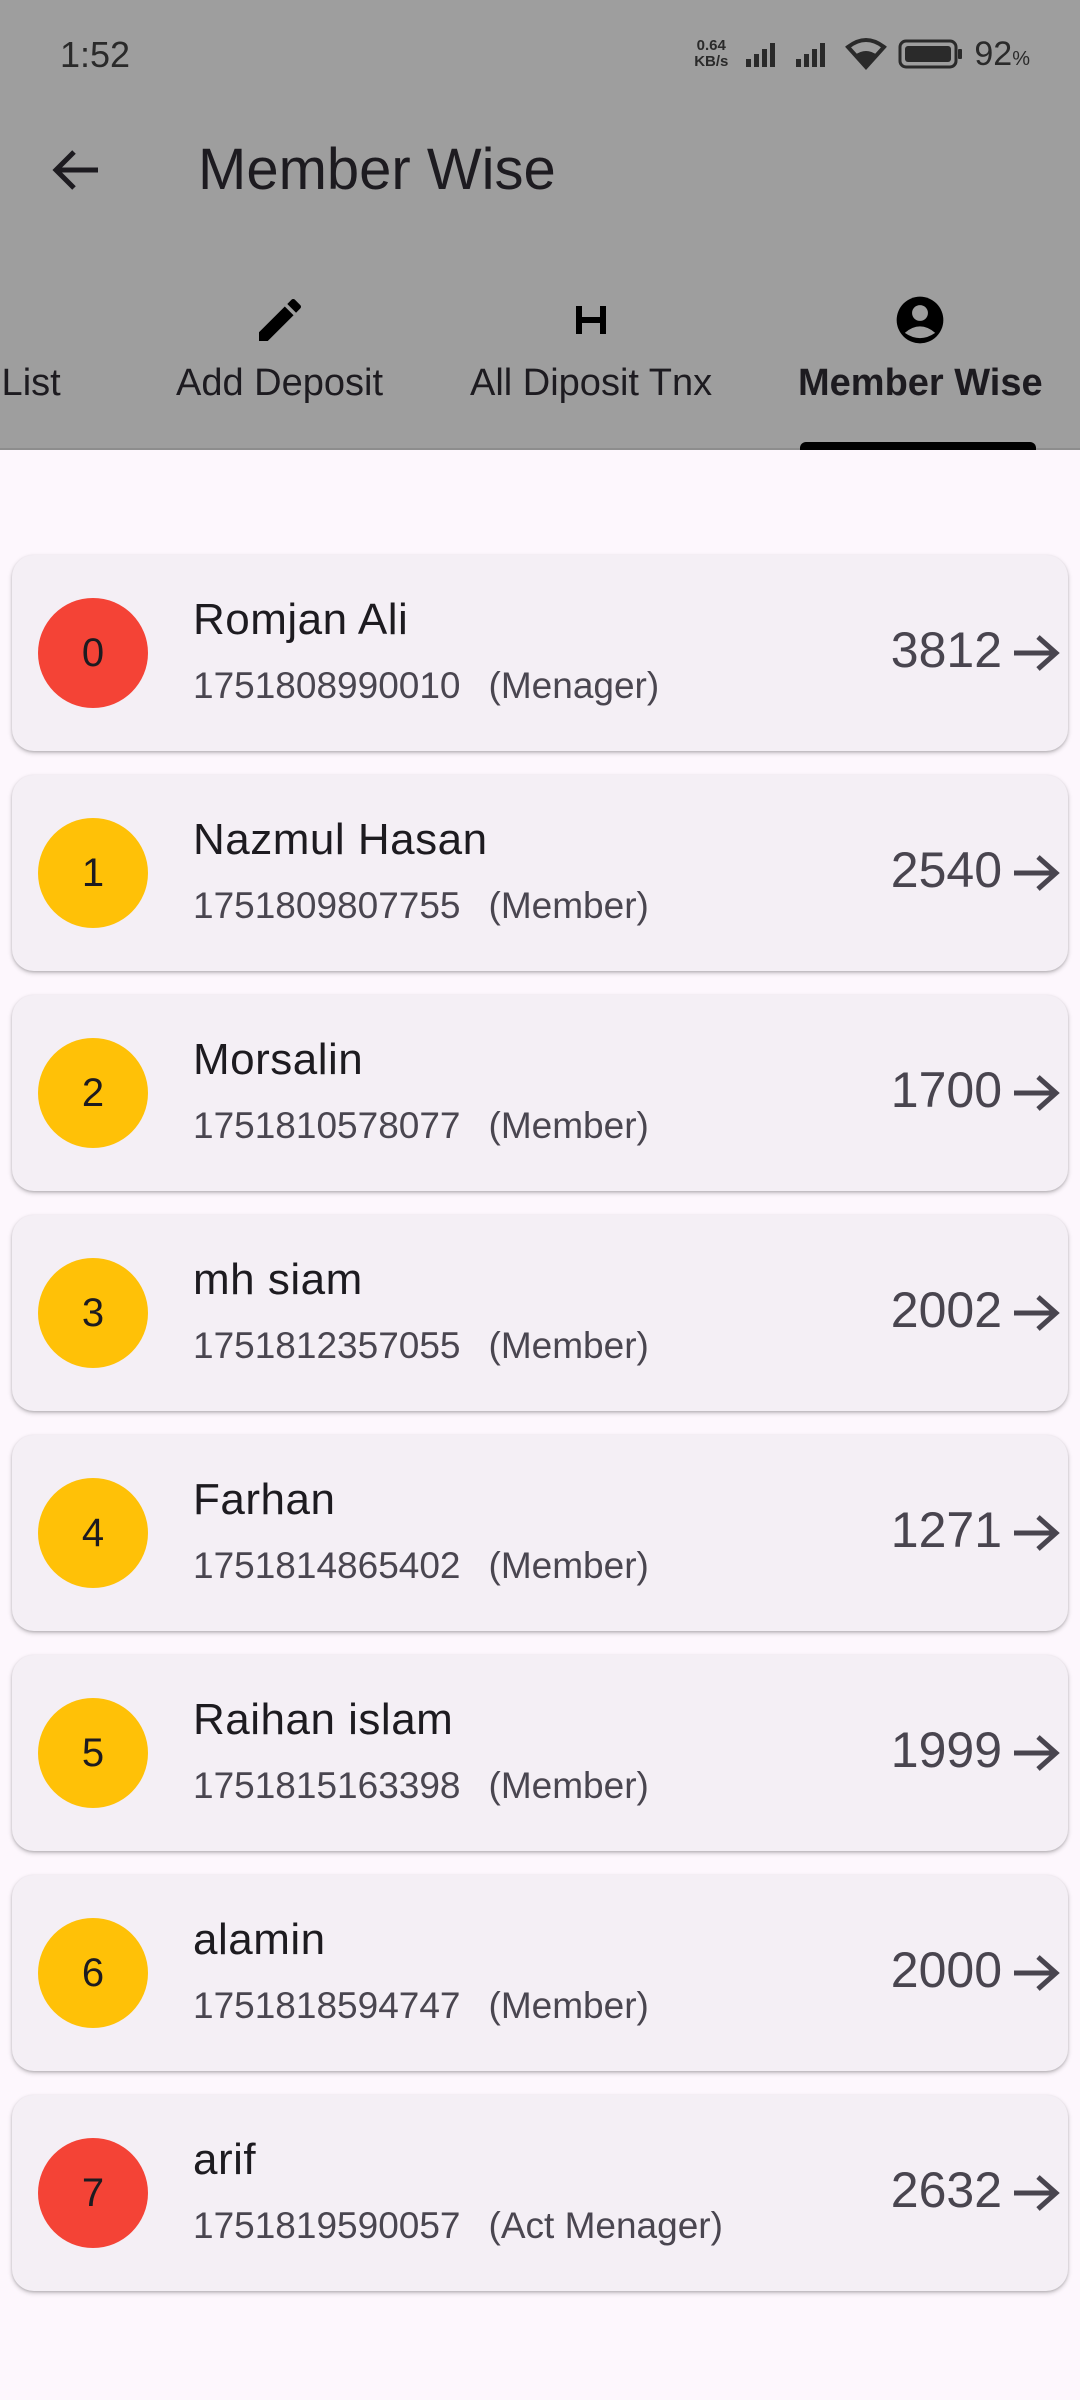 The width and height of the screenshot is (1080, 2400). Describe the element at coordinates (946, 1310) in the screenshot. I see `member-amount: 2002` at that location.